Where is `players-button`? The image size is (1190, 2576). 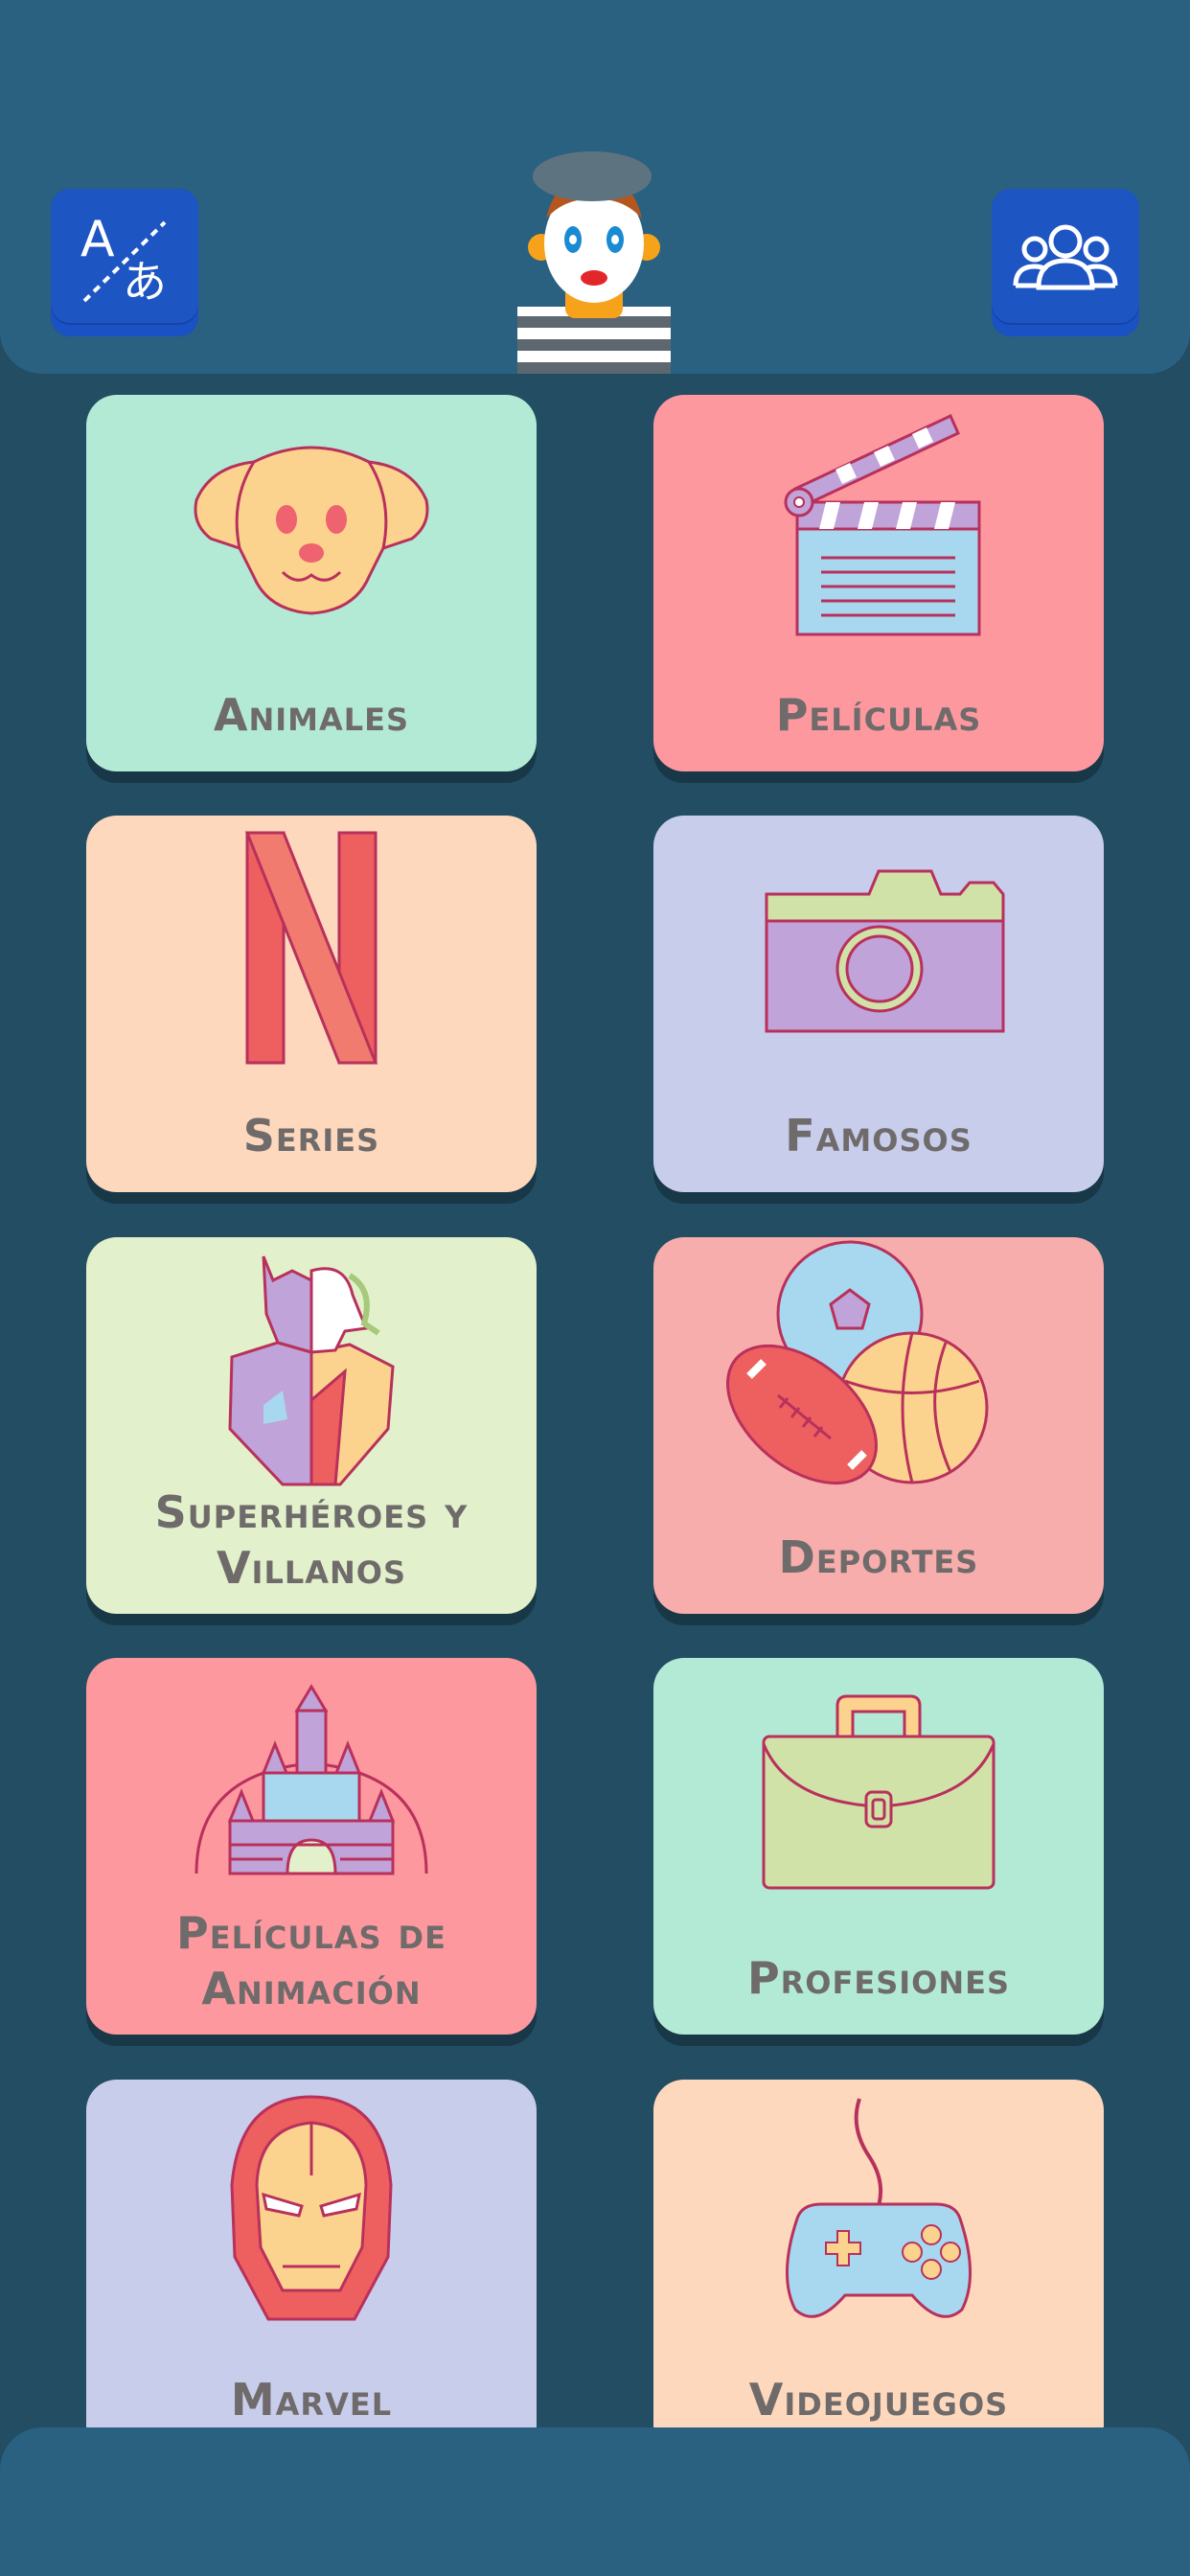 players-button is located at coordinates (1066, 262).